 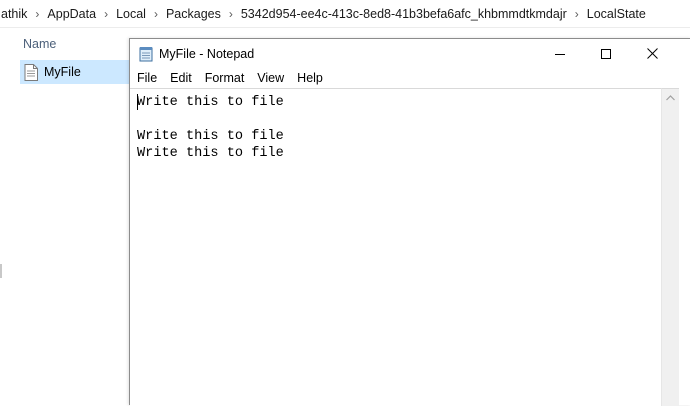 I want to click on notepad-app-icon, so click(x=146, y=54).